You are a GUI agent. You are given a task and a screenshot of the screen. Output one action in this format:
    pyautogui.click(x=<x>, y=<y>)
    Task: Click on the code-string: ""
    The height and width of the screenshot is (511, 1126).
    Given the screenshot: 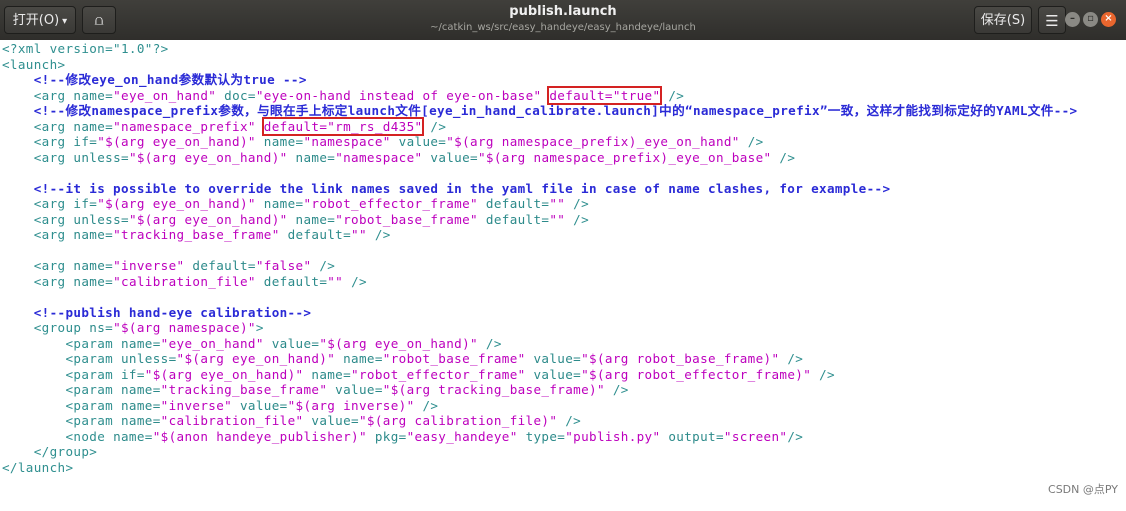 What is the action you would take?
    pyautogui.click(x=557, y=219)
    